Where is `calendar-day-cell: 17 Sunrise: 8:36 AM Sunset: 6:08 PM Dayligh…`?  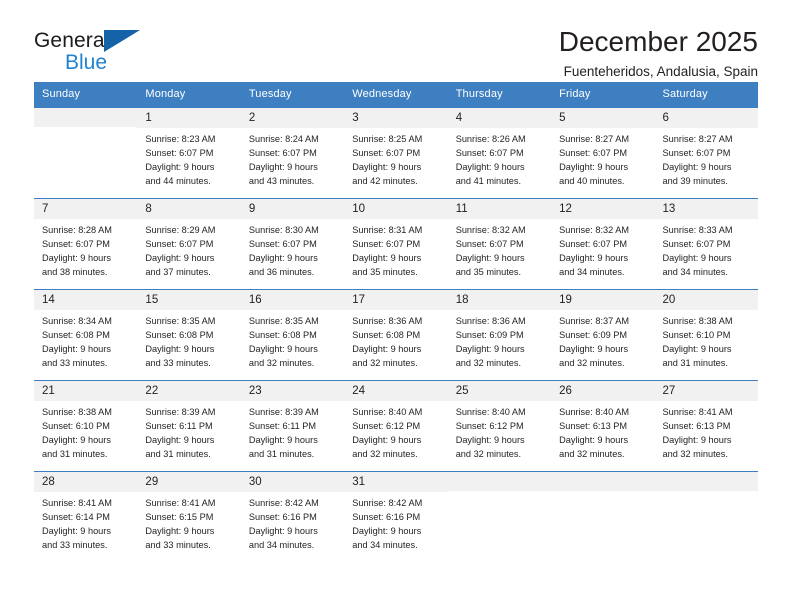 calendar-day-cell: 17 Sunrise: 8:36 AM Sunset: 6:08 PM Dayligh… is located at coordinates (396, 335).